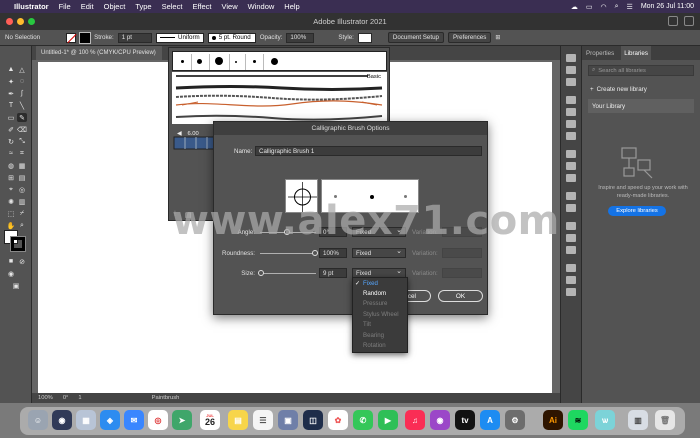 Image resolution: width=700 pixels, height=438 pixels. Describe the element at coordinates (571, 82) in the screenshot. I see `libraries-panel-icon` at that location.